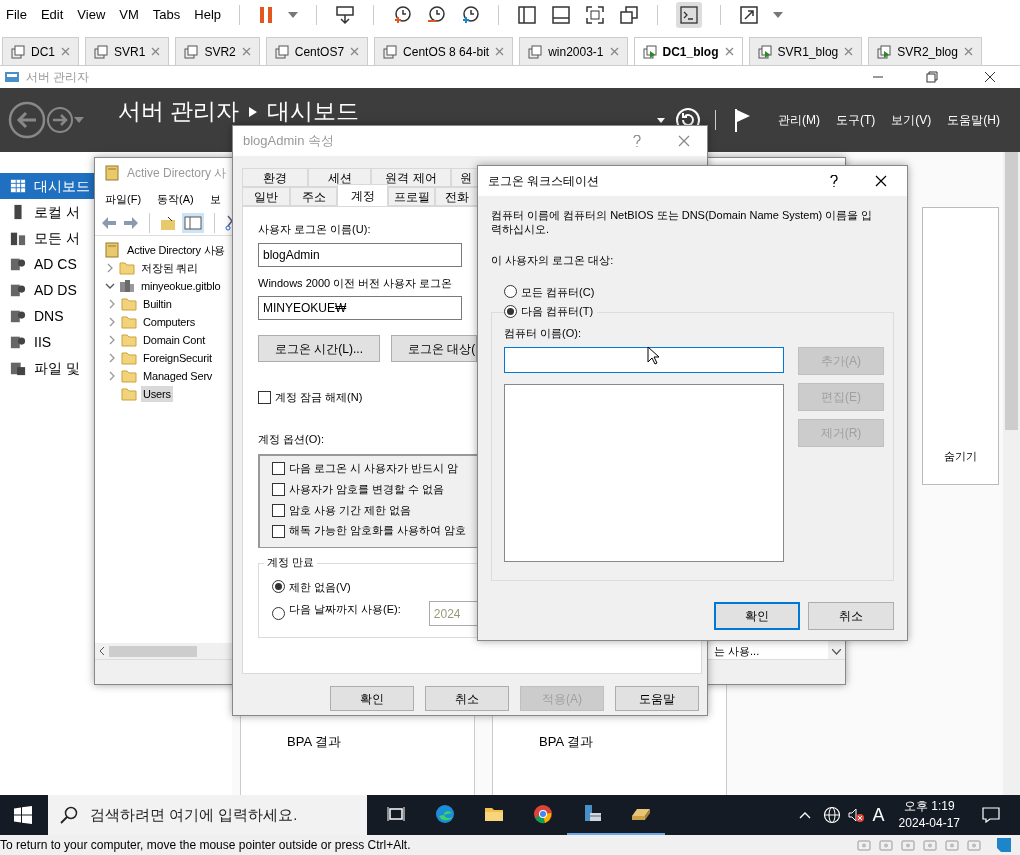 The height and width of the screenshot is (855, 1020). What do you see at coordinates (47, 316) in the screenshot?
I see `sidebar-item: DNS` at bounding box center [47, 316].